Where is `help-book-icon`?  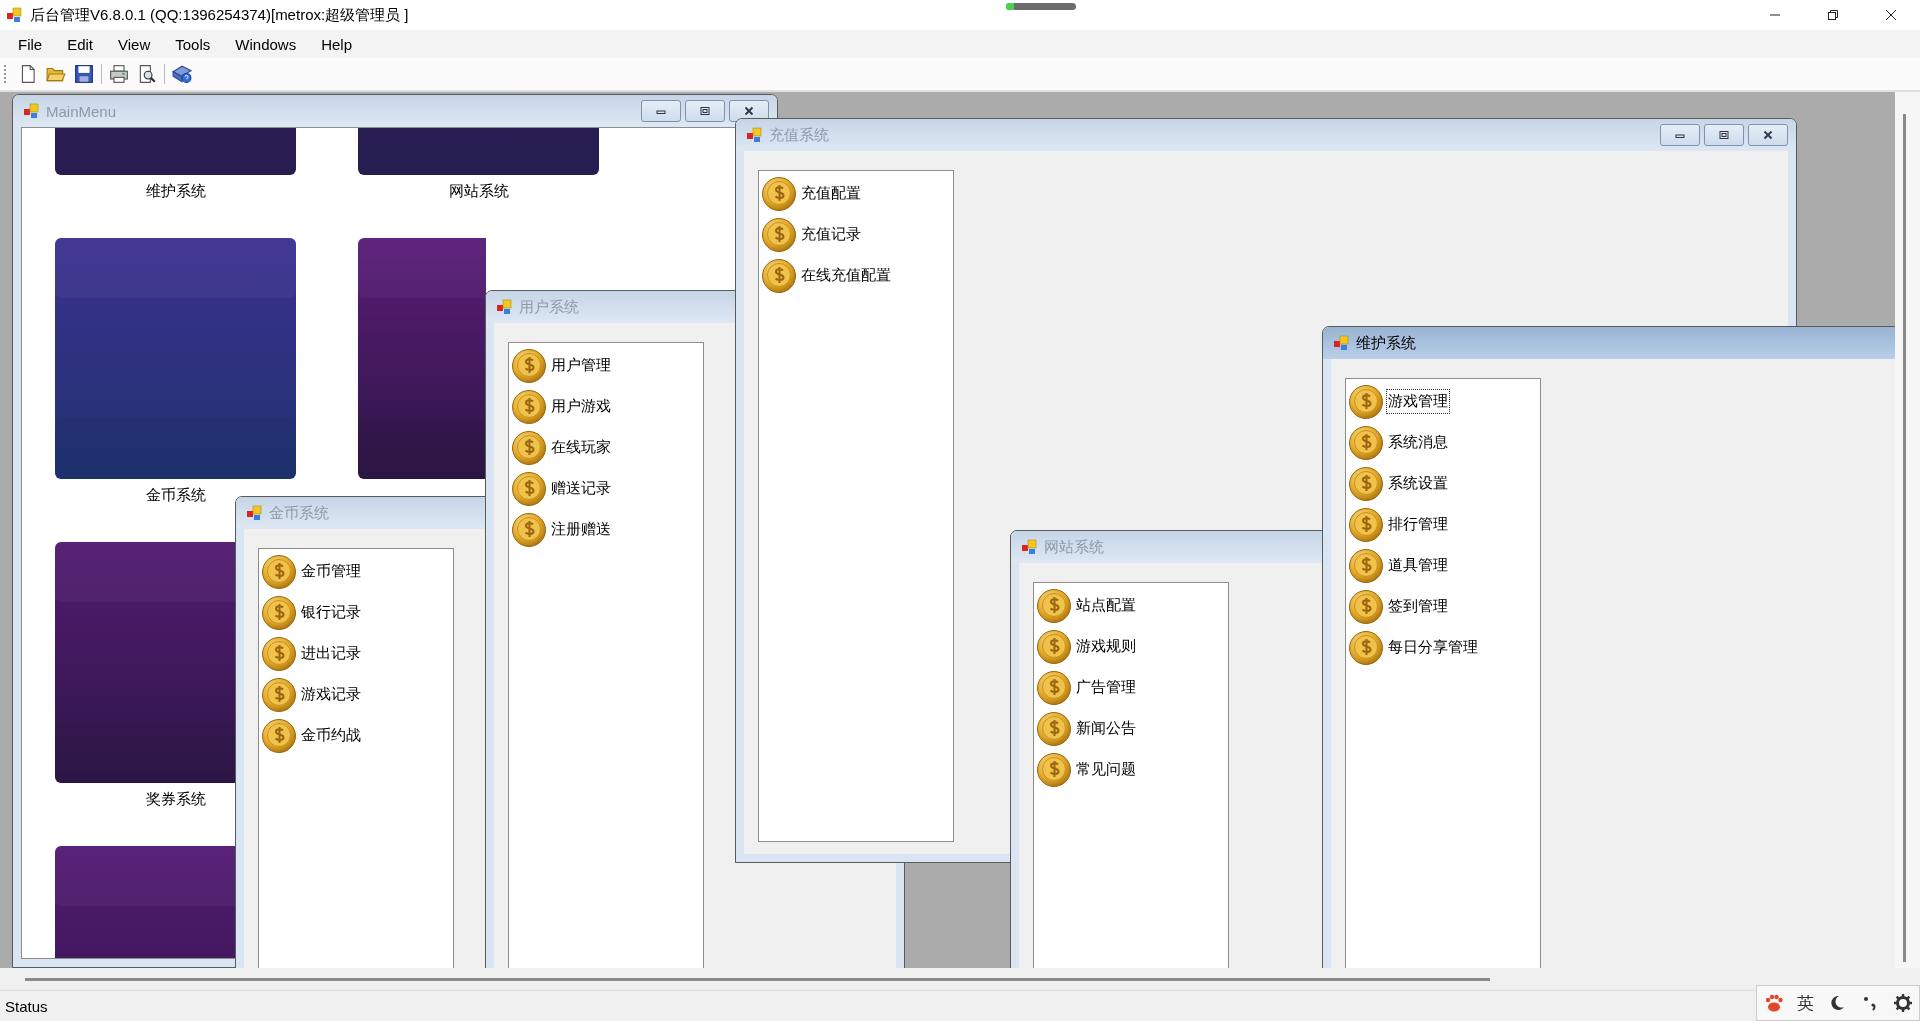
help-book-icon is located at coordinates (182, 74).